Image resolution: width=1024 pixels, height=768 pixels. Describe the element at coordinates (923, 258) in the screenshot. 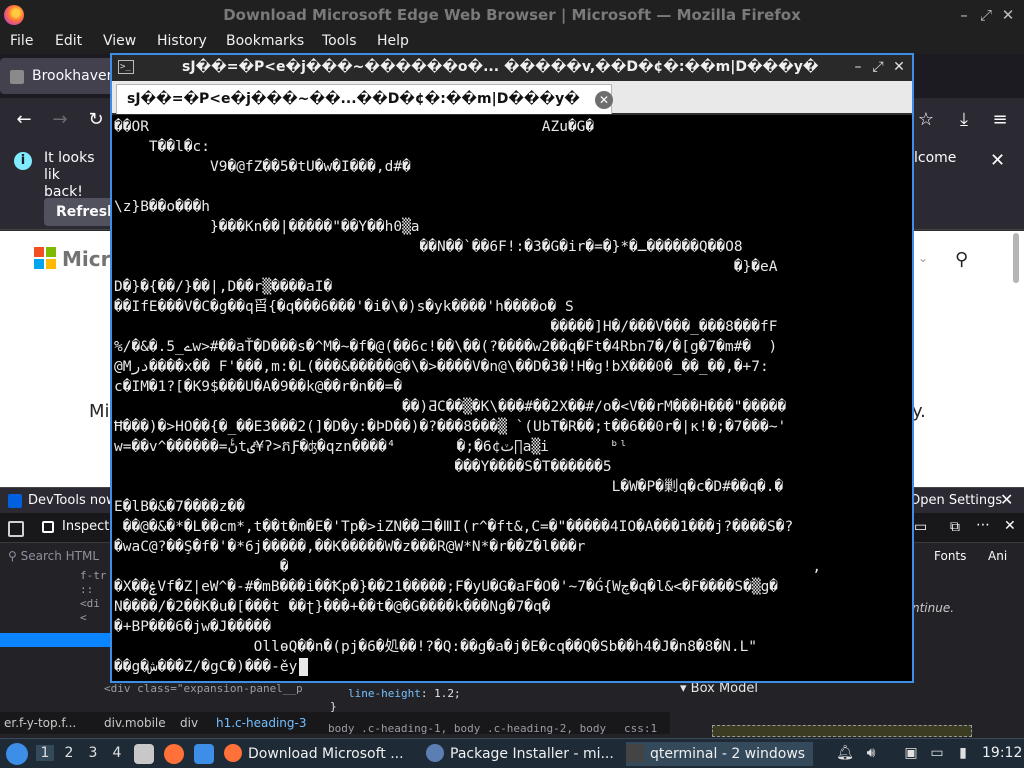

I see `chevron-down-icon: ⌄` at that location.